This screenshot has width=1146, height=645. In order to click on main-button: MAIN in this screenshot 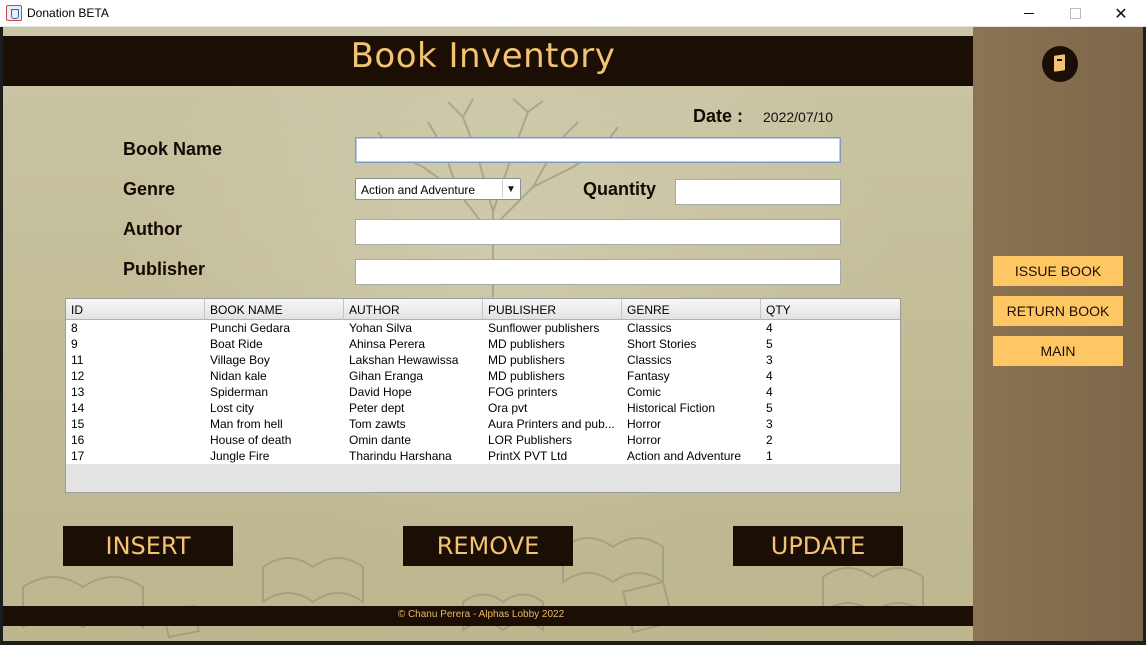, I will do `click(1058, 351)`.